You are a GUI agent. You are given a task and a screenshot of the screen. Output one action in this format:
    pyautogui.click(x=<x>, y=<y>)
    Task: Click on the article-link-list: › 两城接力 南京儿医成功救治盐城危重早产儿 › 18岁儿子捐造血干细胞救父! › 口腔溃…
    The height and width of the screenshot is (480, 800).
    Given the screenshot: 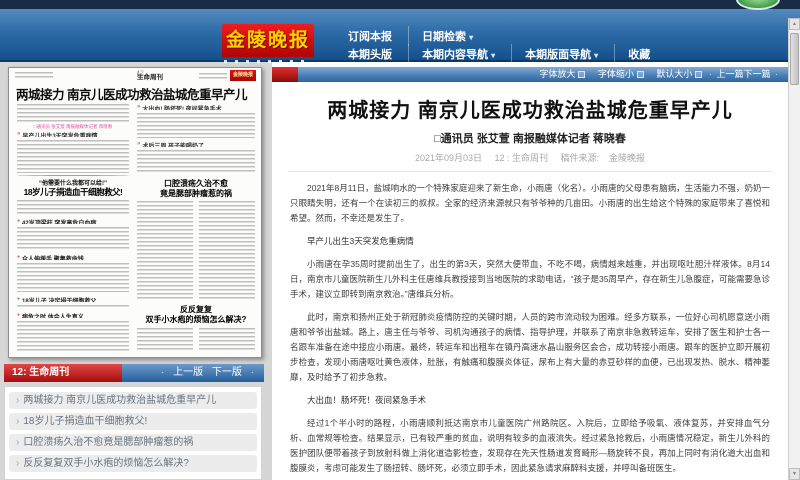 What is the action you would take?
    pyautogui.click(x=133, y=433)
    